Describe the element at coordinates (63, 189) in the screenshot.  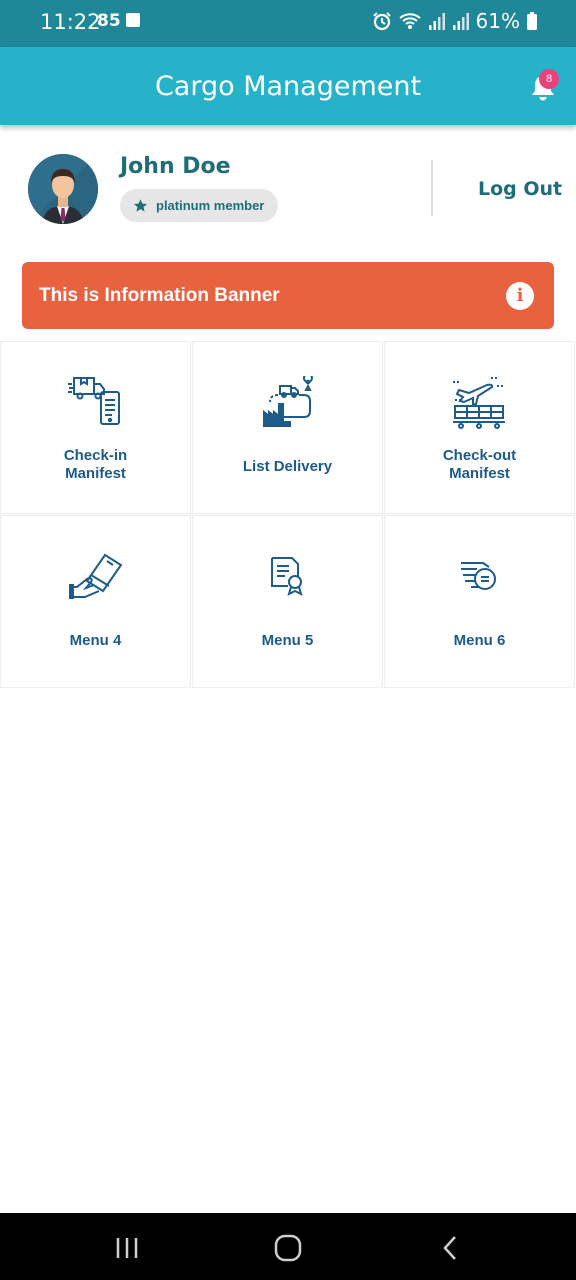
I see `avatar` at that location.